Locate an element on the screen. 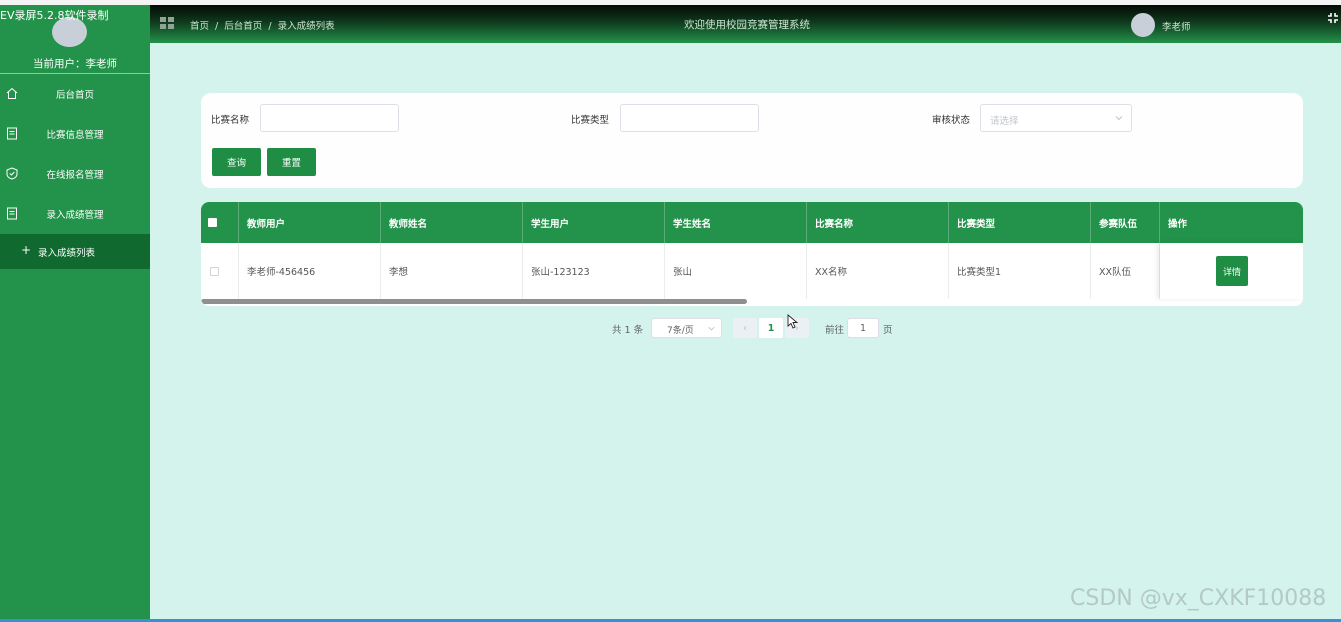  sidebar-item-registration: 在线报名管理 is located at coordinates (75, 174).